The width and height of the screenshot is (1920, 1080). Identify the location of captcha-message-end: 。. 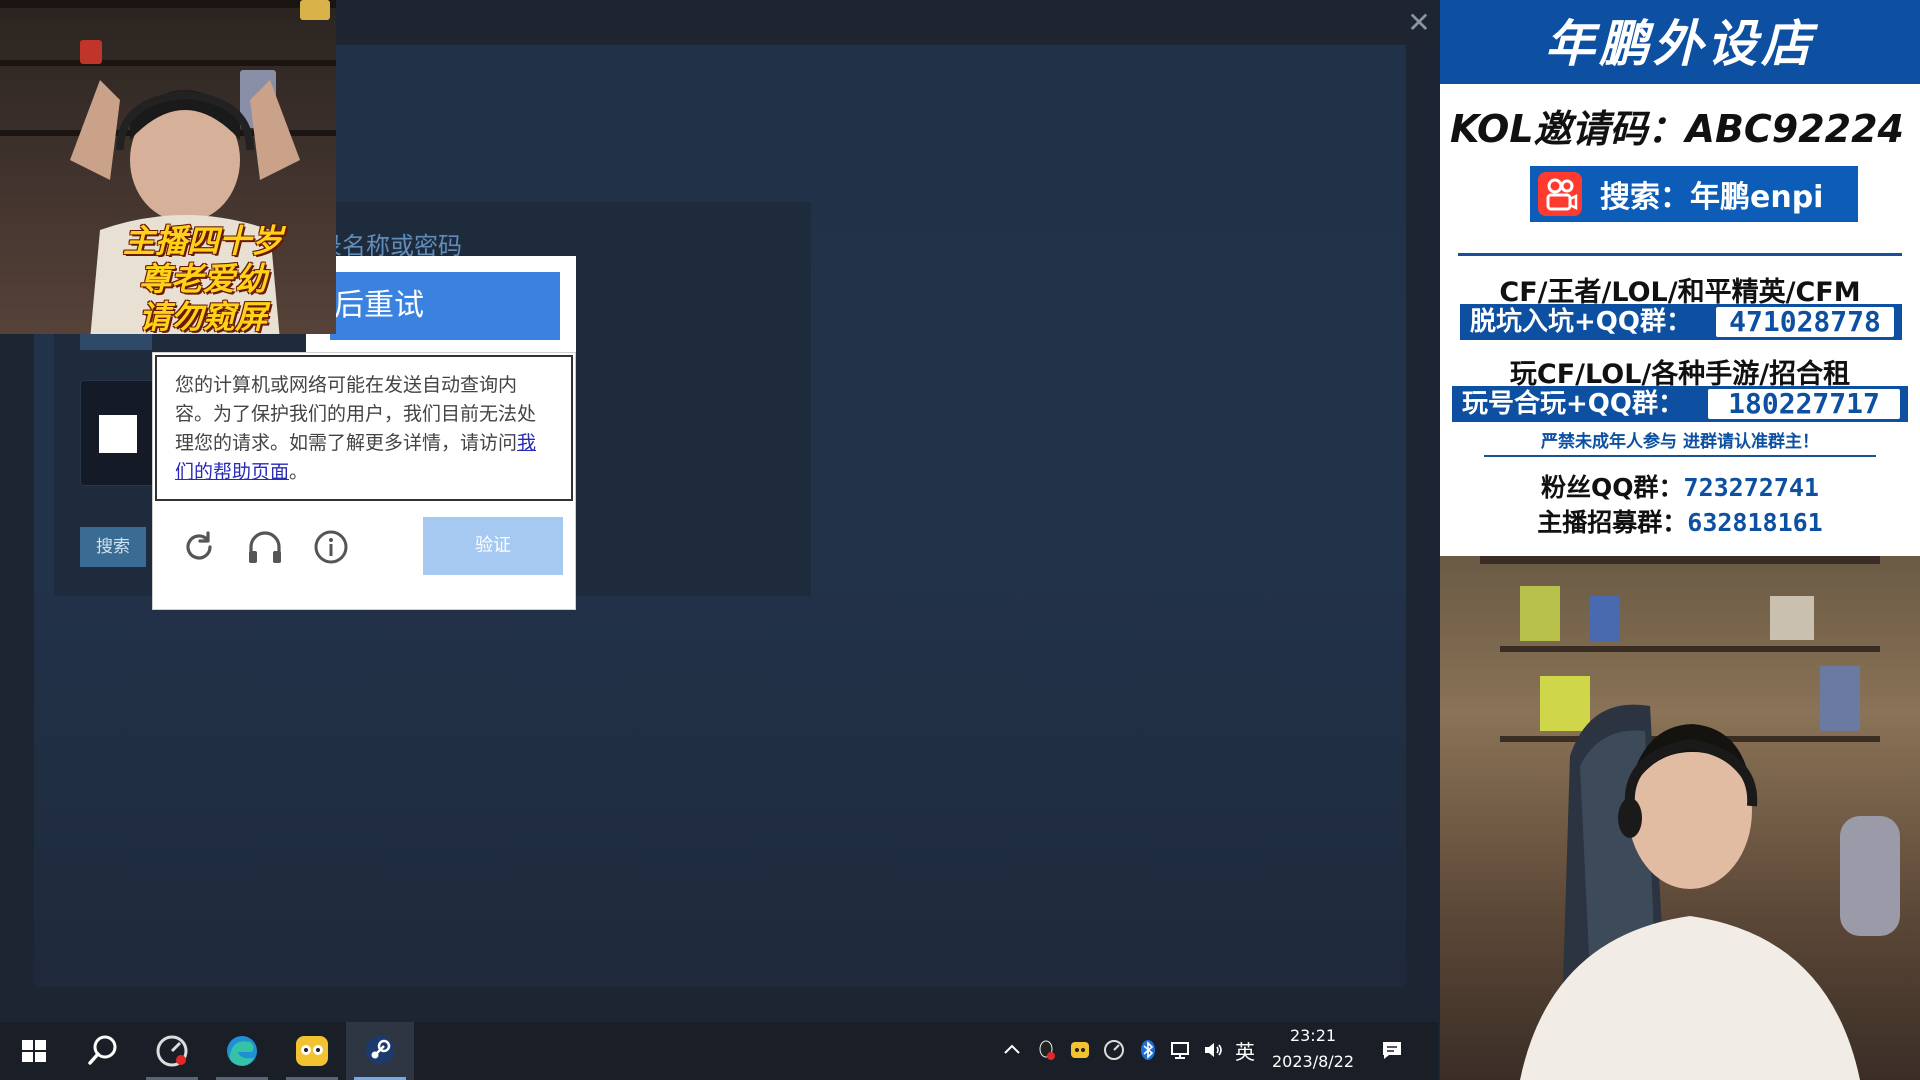
(299, 472).